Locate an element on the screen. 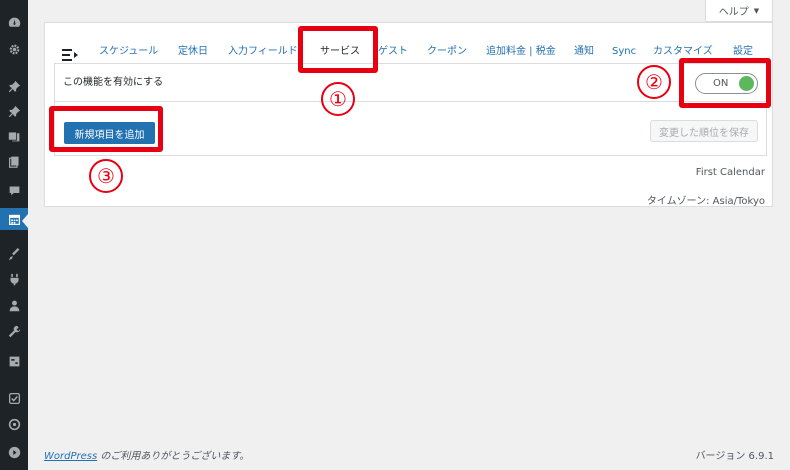  timezone-label: タイムゾーン: Asia/Tokyo is located at coordinates (705, 201).